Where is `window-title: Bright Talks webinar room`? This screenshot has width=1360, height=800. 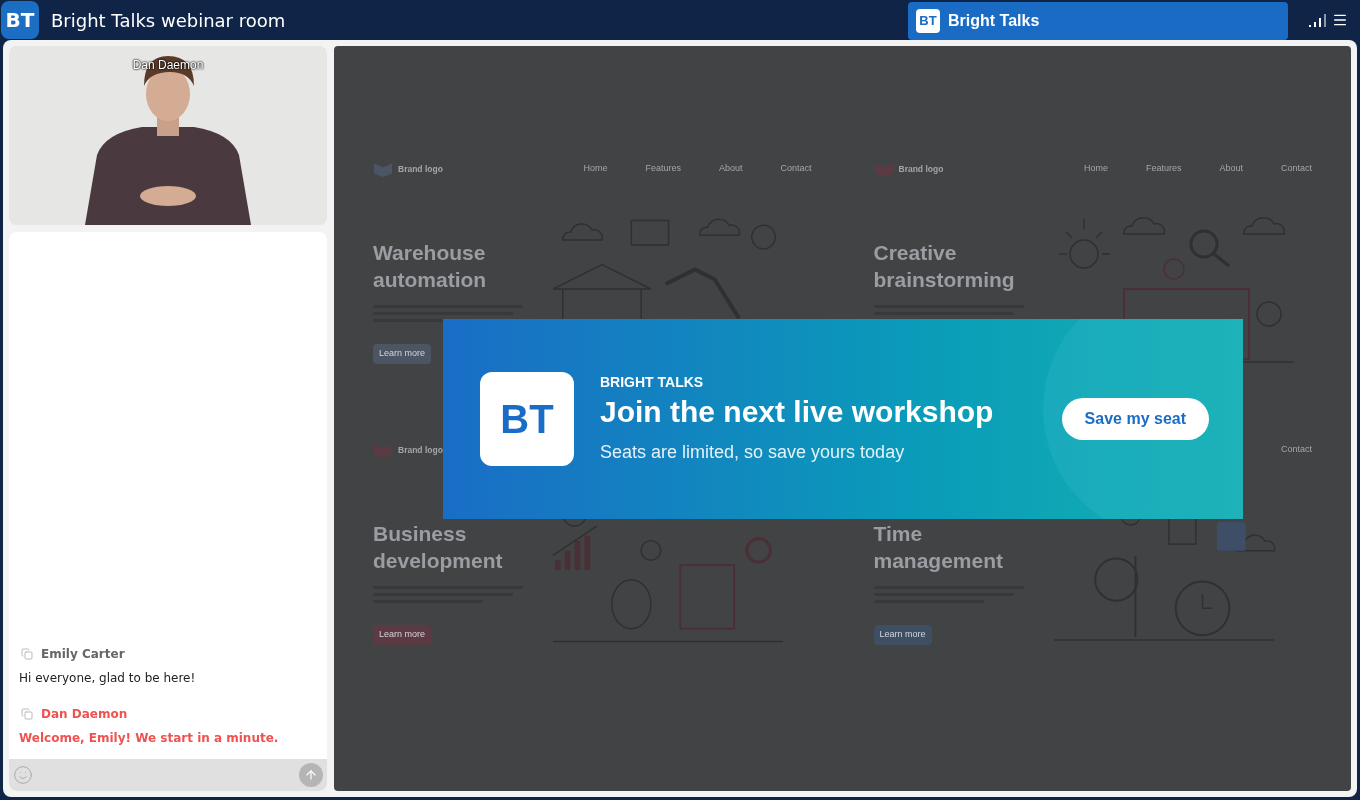
window-title: Bright Talks webinar room is located at coordinates (168, 20).